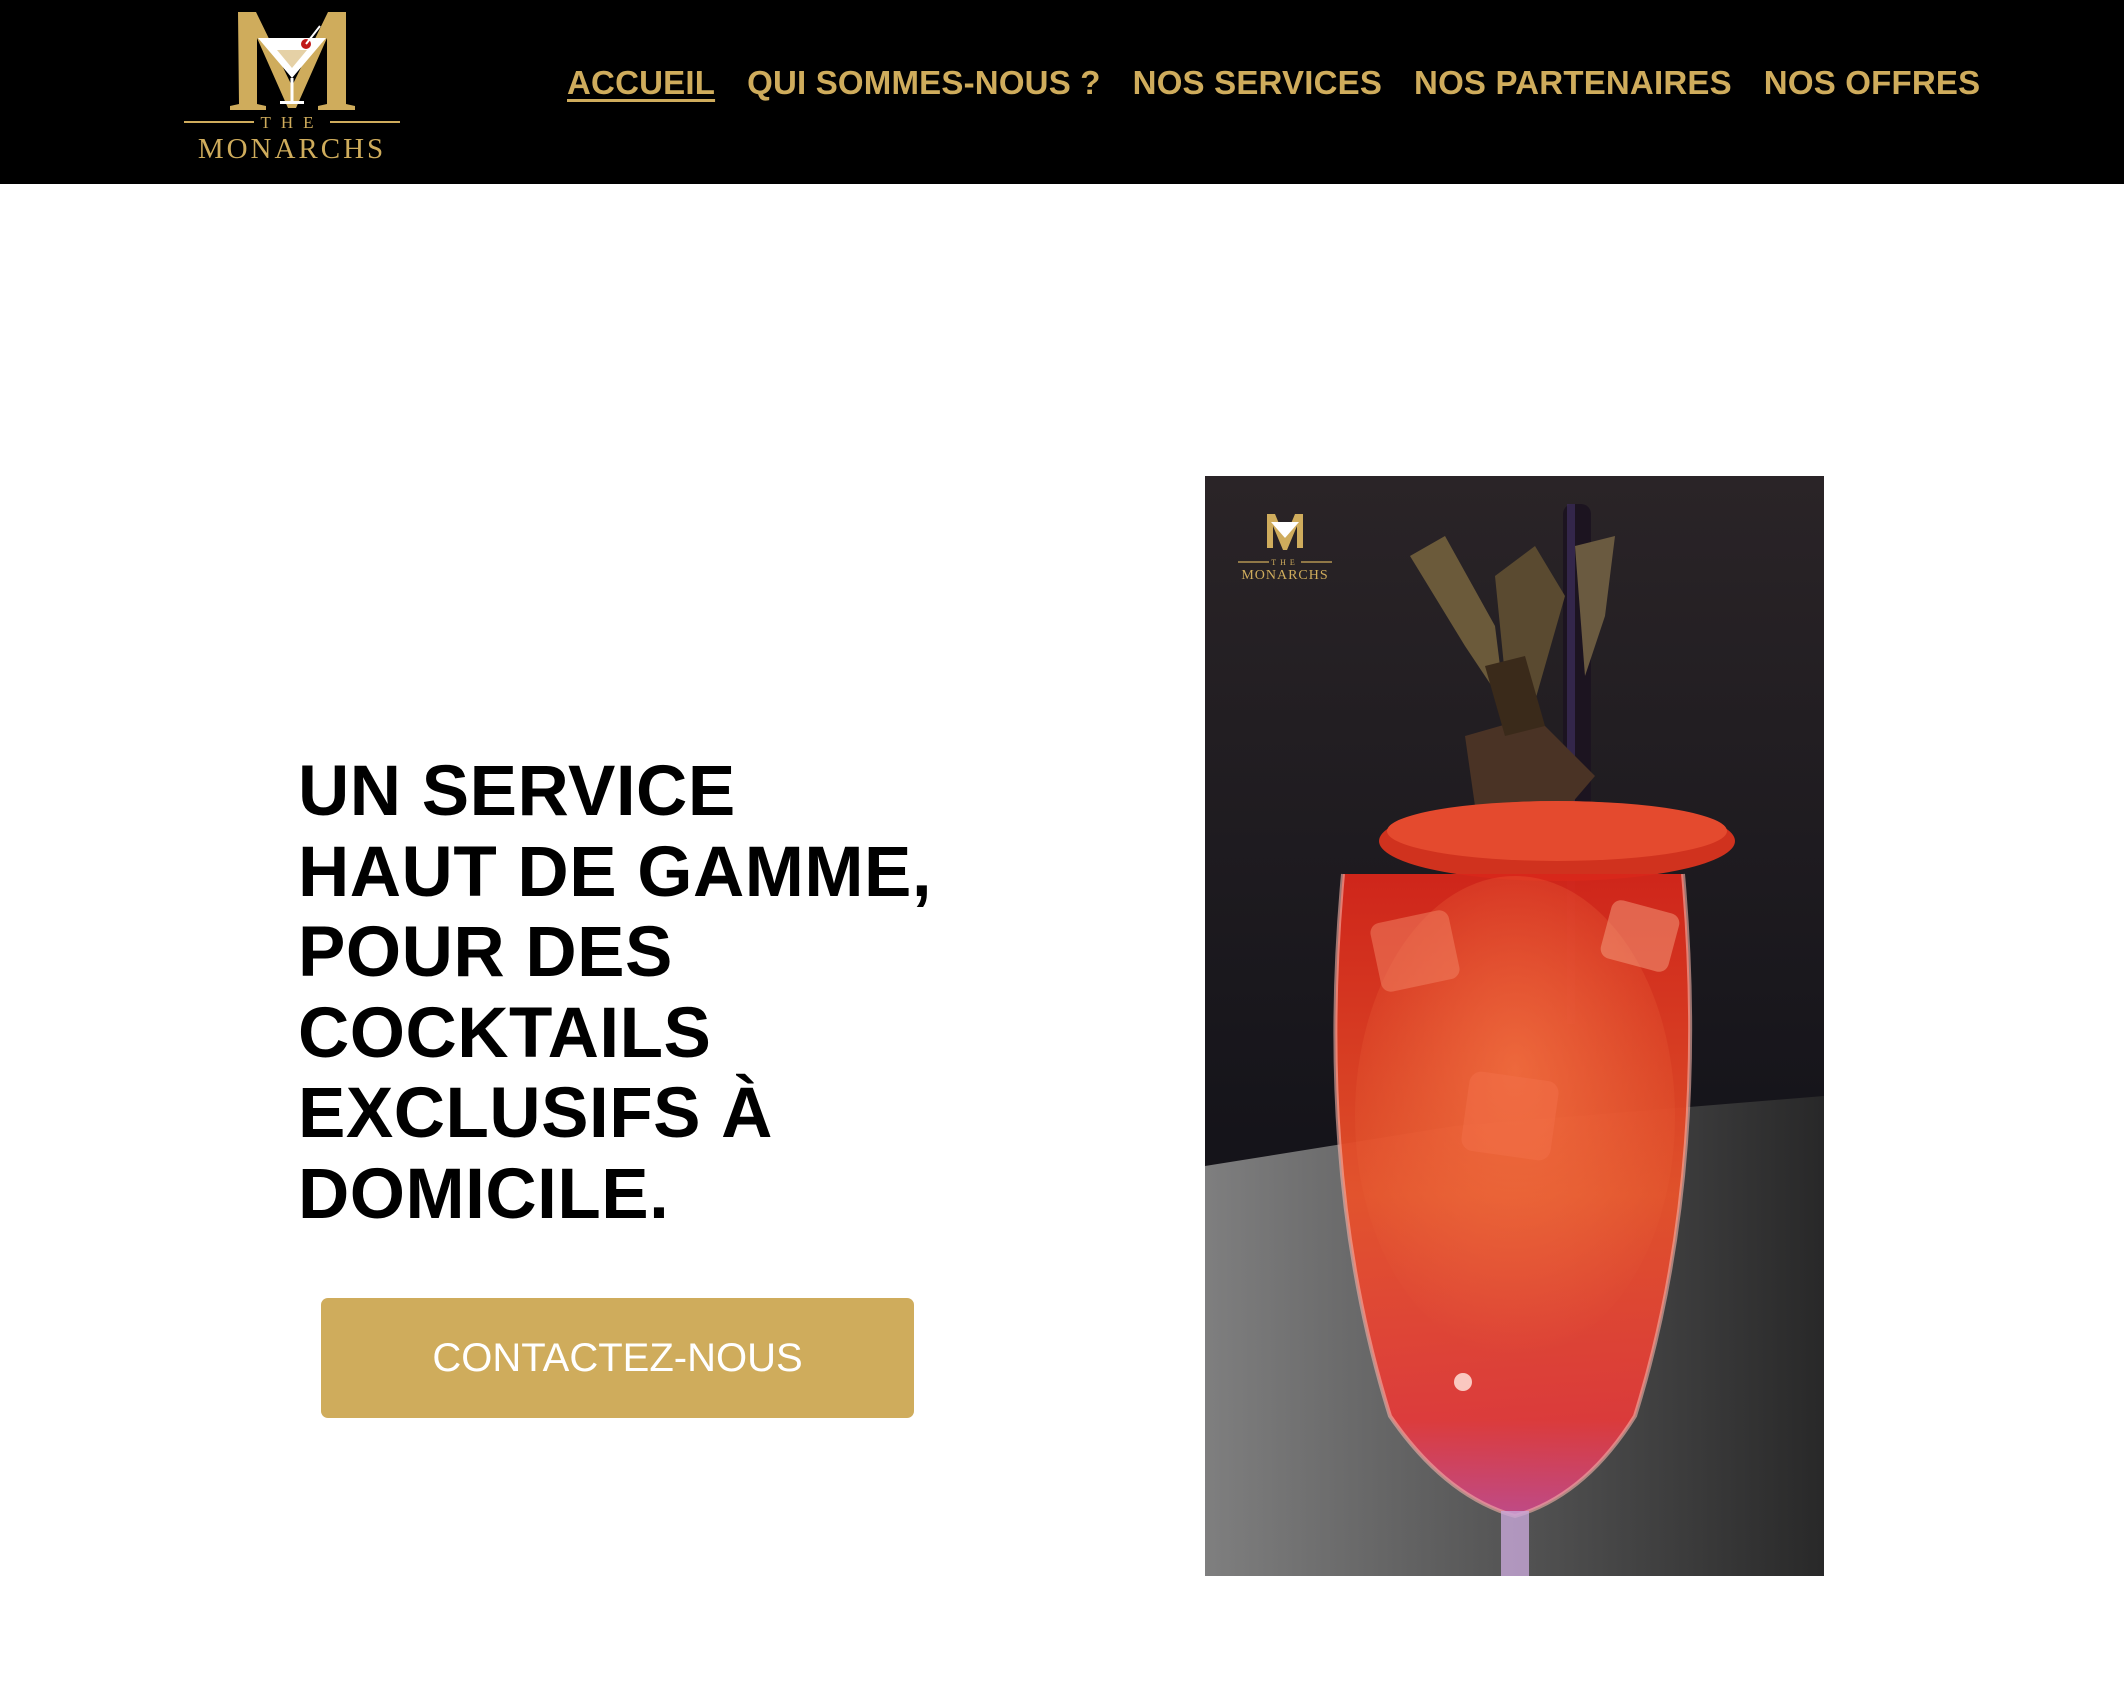 The image size is (2124, 1684). Describe the element at coordinates (1573, 83) in the screenshot. I see `nav-item-nos-partenaires: NOS PARTENAIRES` at that location.